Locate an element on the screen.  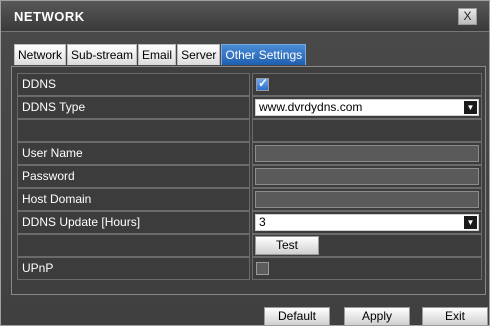
ddns-type-value-cell: www.dvrdydns.com ▼ is located at coordinates (367, 107).